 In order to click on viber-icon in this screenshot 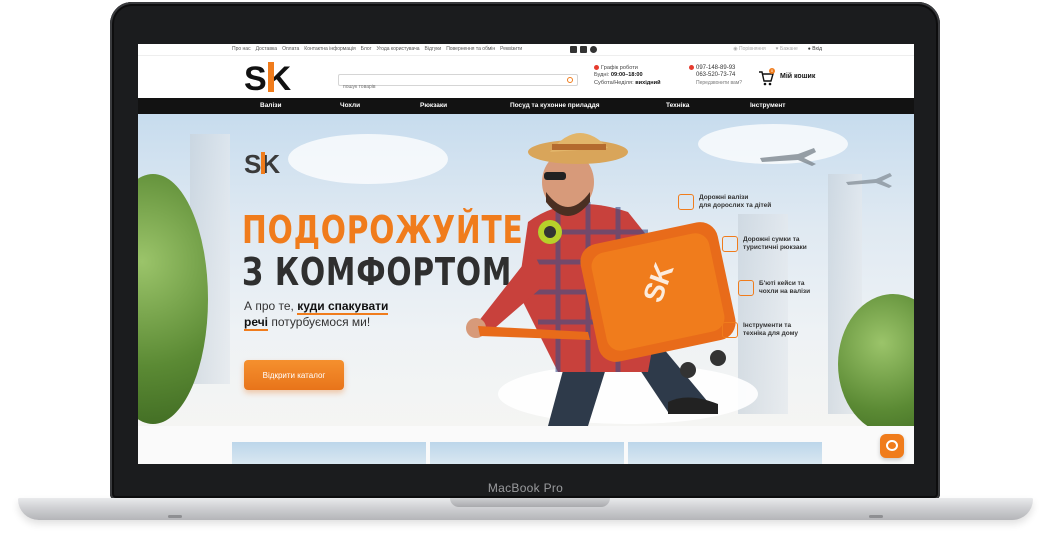, I will do `click(593, 49)`.